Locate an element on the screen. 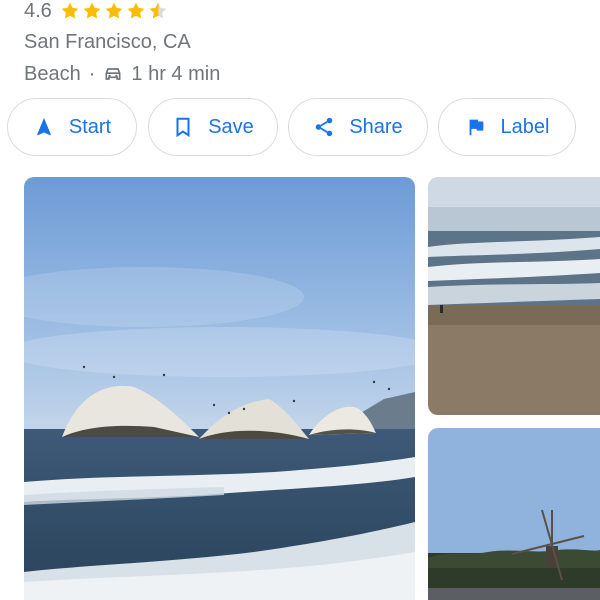  start-label: Start is located at coordinates (90, 126).